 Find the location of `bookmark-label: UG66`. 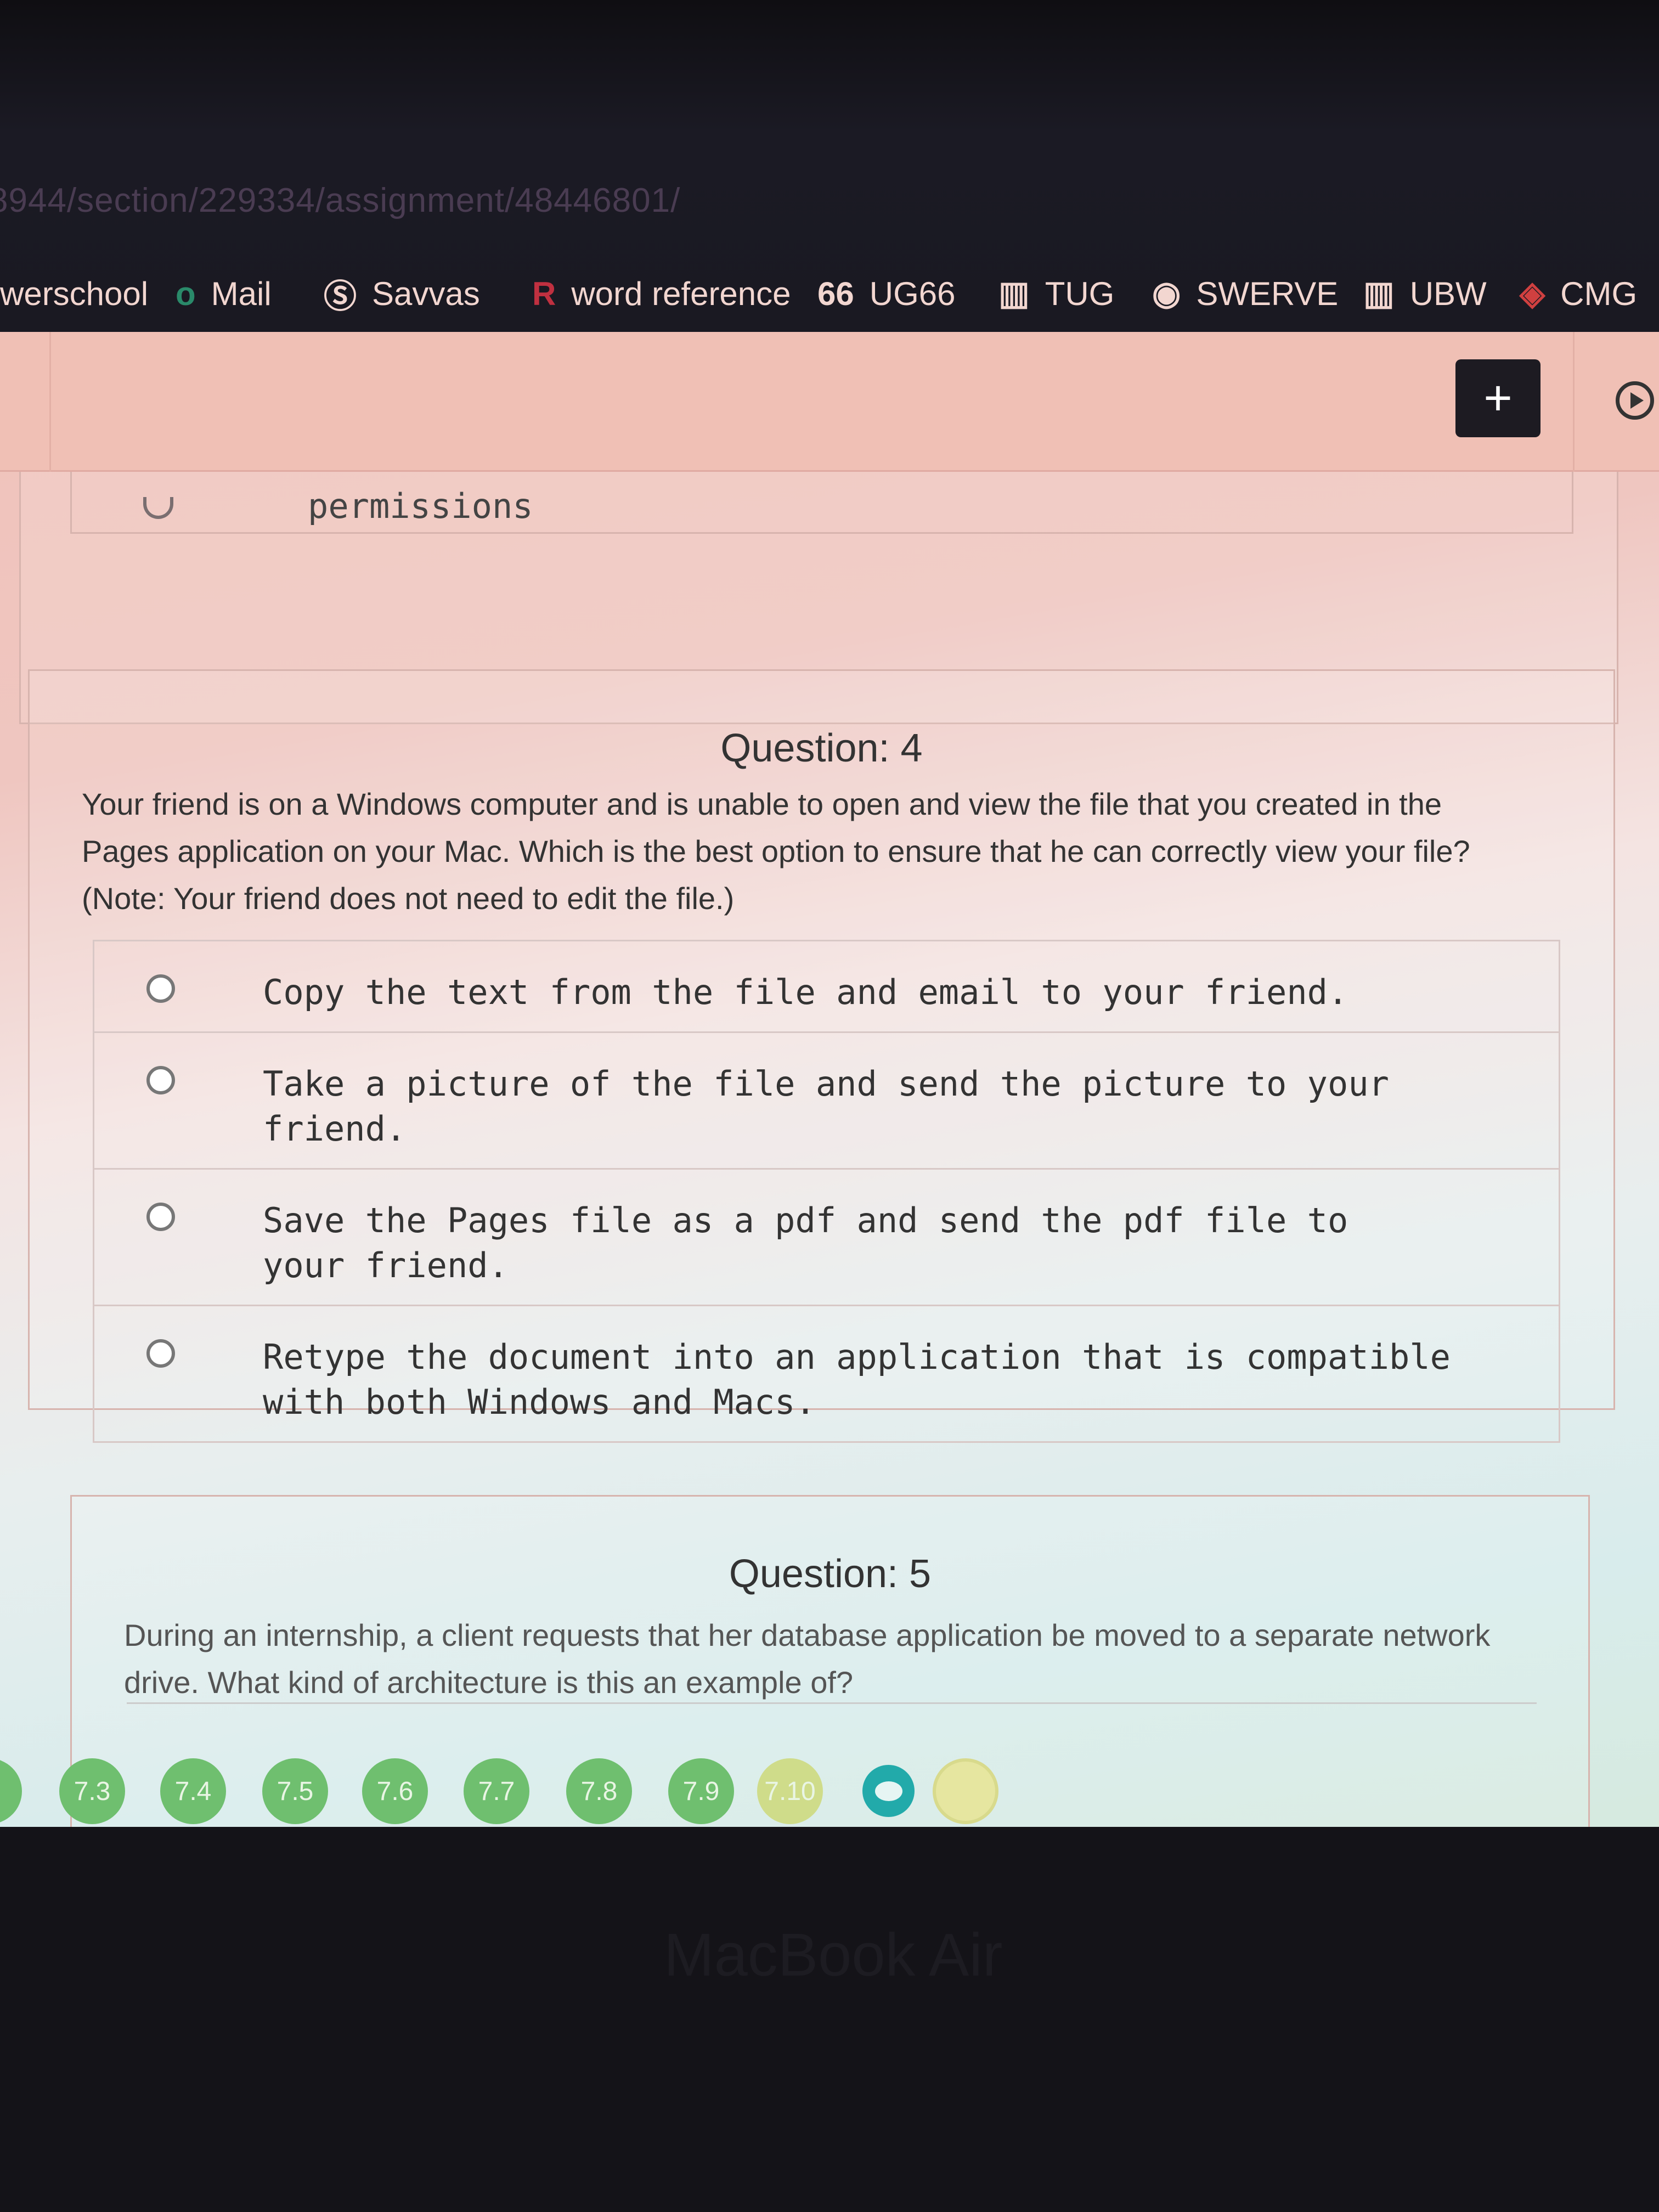

bookmark-label: UG66 is located at coordinates (912, 294).